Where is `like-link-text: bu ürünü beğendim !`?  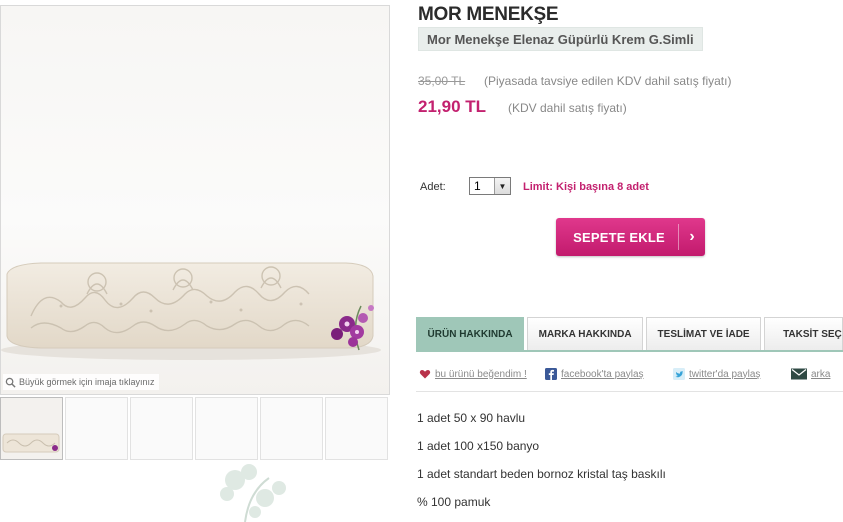 like-link-text: bu ürünü beğendim ! is located at coordinates (481, 374).